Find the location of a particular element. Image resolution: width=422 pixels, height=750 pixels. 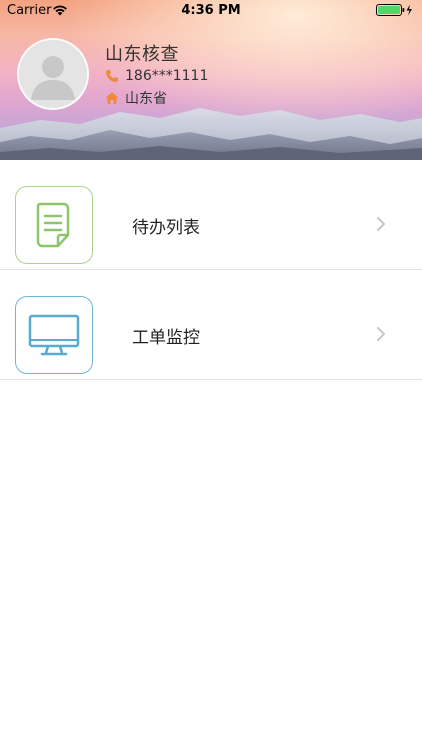

menu-item-work-order-monitor: 工单监控 is located at coordinates (211, 325).